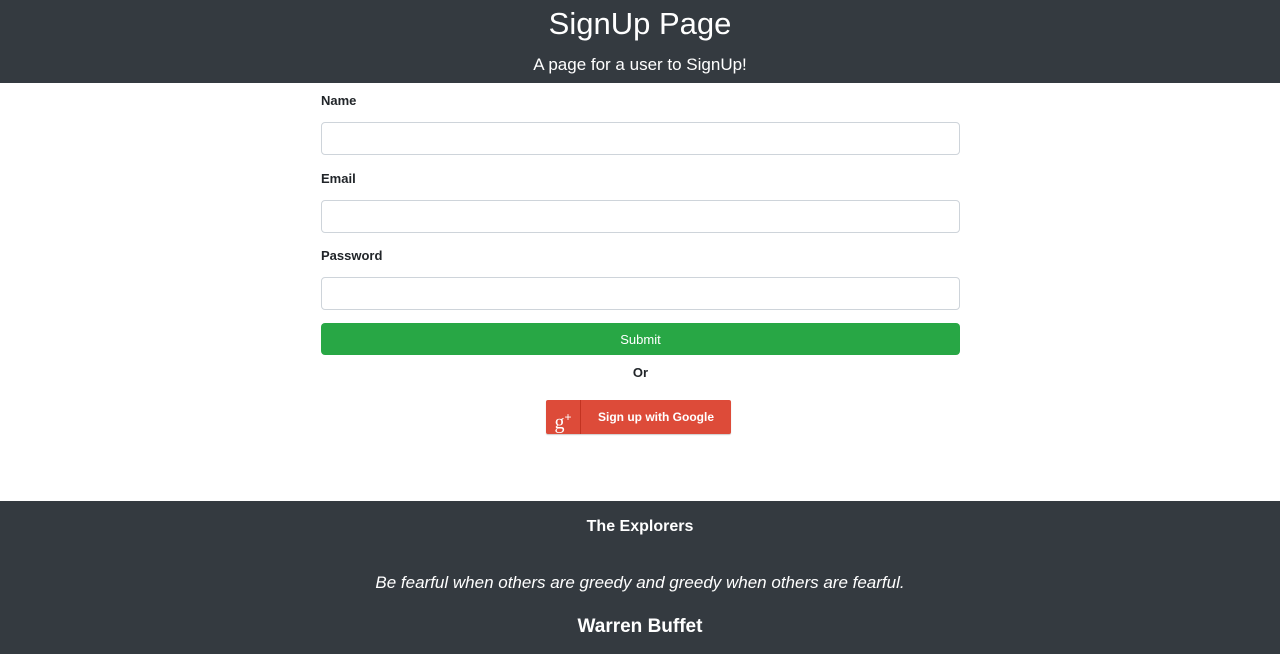 The image size is (1280, 654). Describe the element at coordinates (640, 23) in the screenshot. I see `page-title: SignUp Page` at that location.